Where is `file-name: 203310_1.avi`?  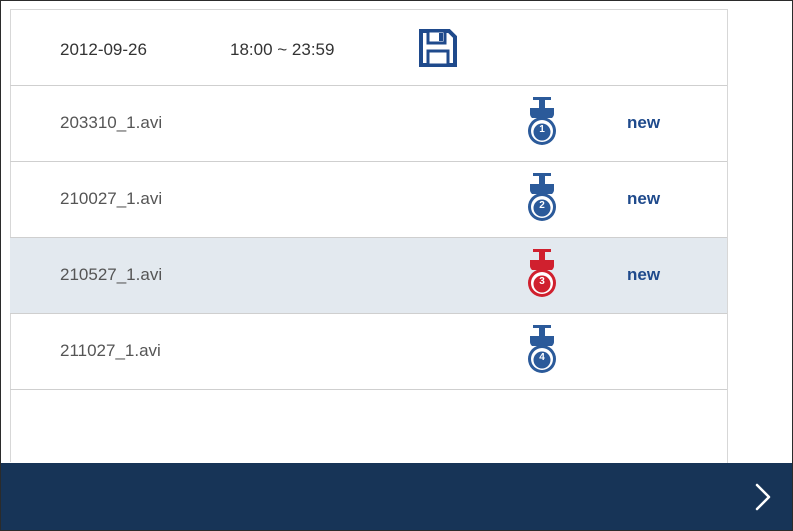
file-name: 203310_1.avi is located at coordinates (111, 122).